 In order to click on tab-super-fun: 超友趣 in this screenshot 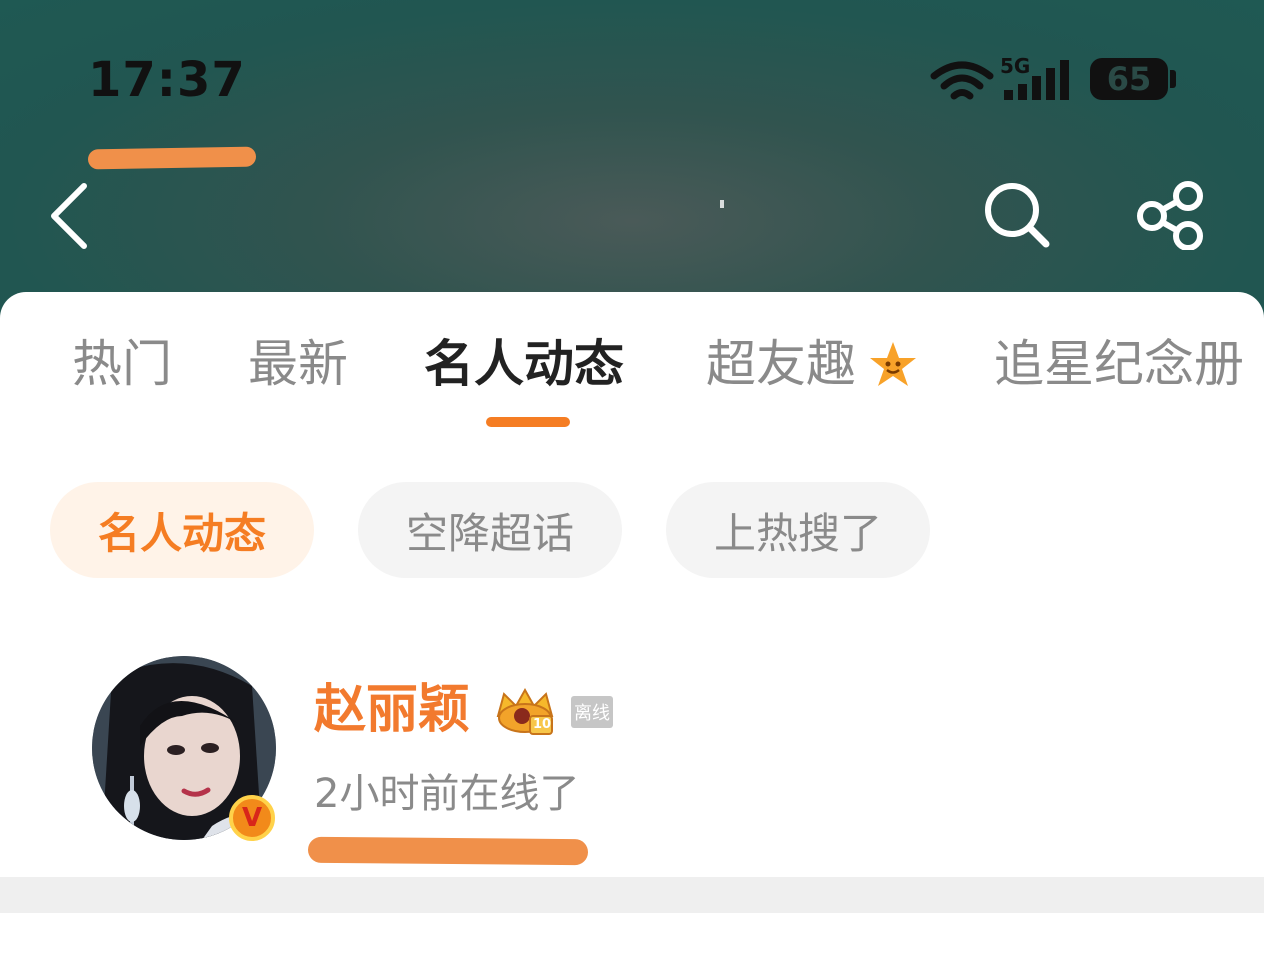, I will do `click(781, 364)`.